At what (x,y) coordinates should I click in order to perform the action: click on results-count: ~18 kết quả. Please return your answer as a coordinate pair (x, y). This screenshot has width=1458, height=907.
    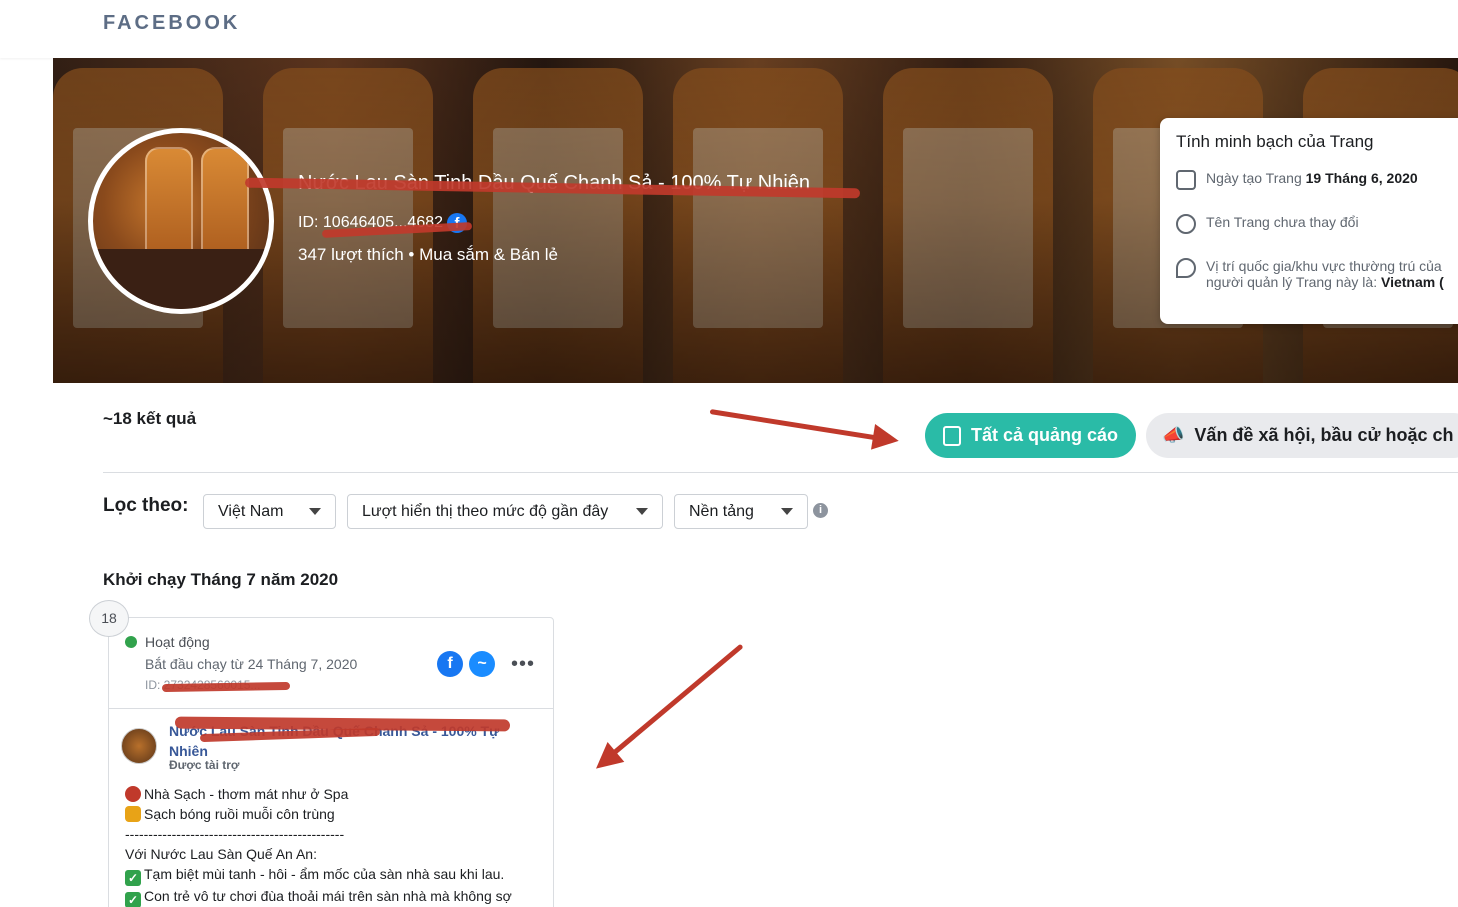
    Looking at the image, I should click on (150, 418).